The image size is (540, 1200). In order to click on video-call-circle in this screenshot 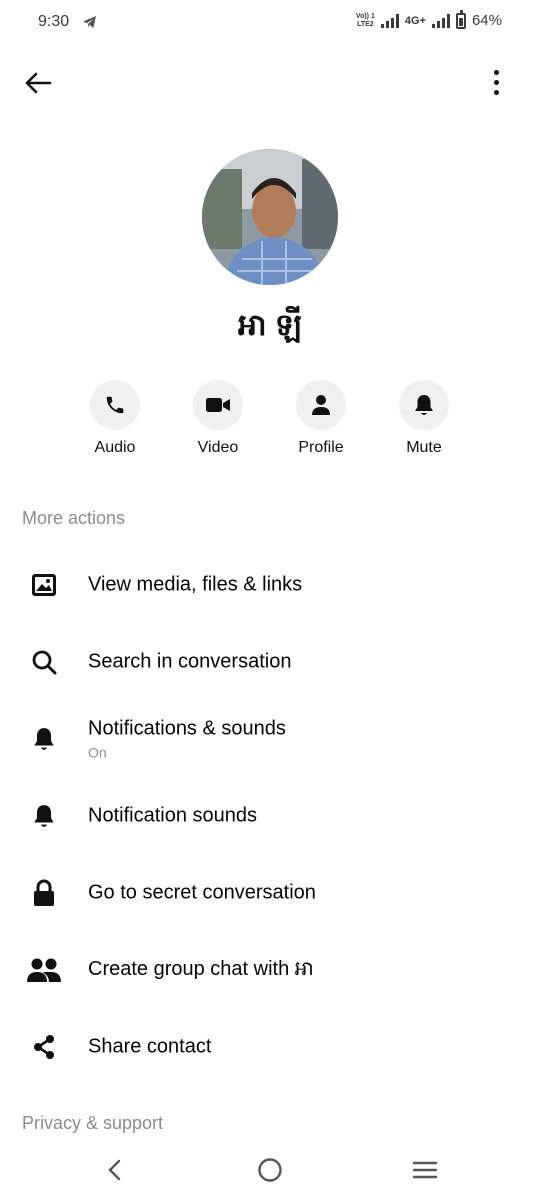, I will do `click(218, 405)`.